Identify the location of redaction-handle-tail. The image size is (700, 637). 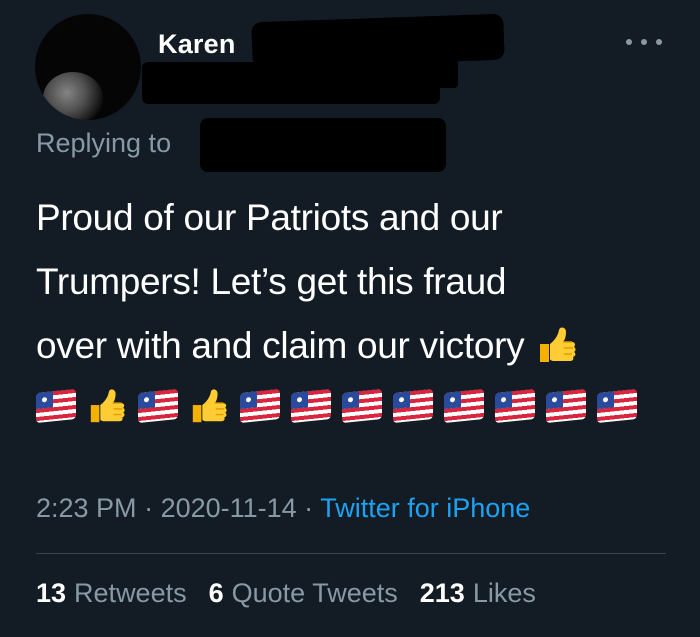
(417, 71).